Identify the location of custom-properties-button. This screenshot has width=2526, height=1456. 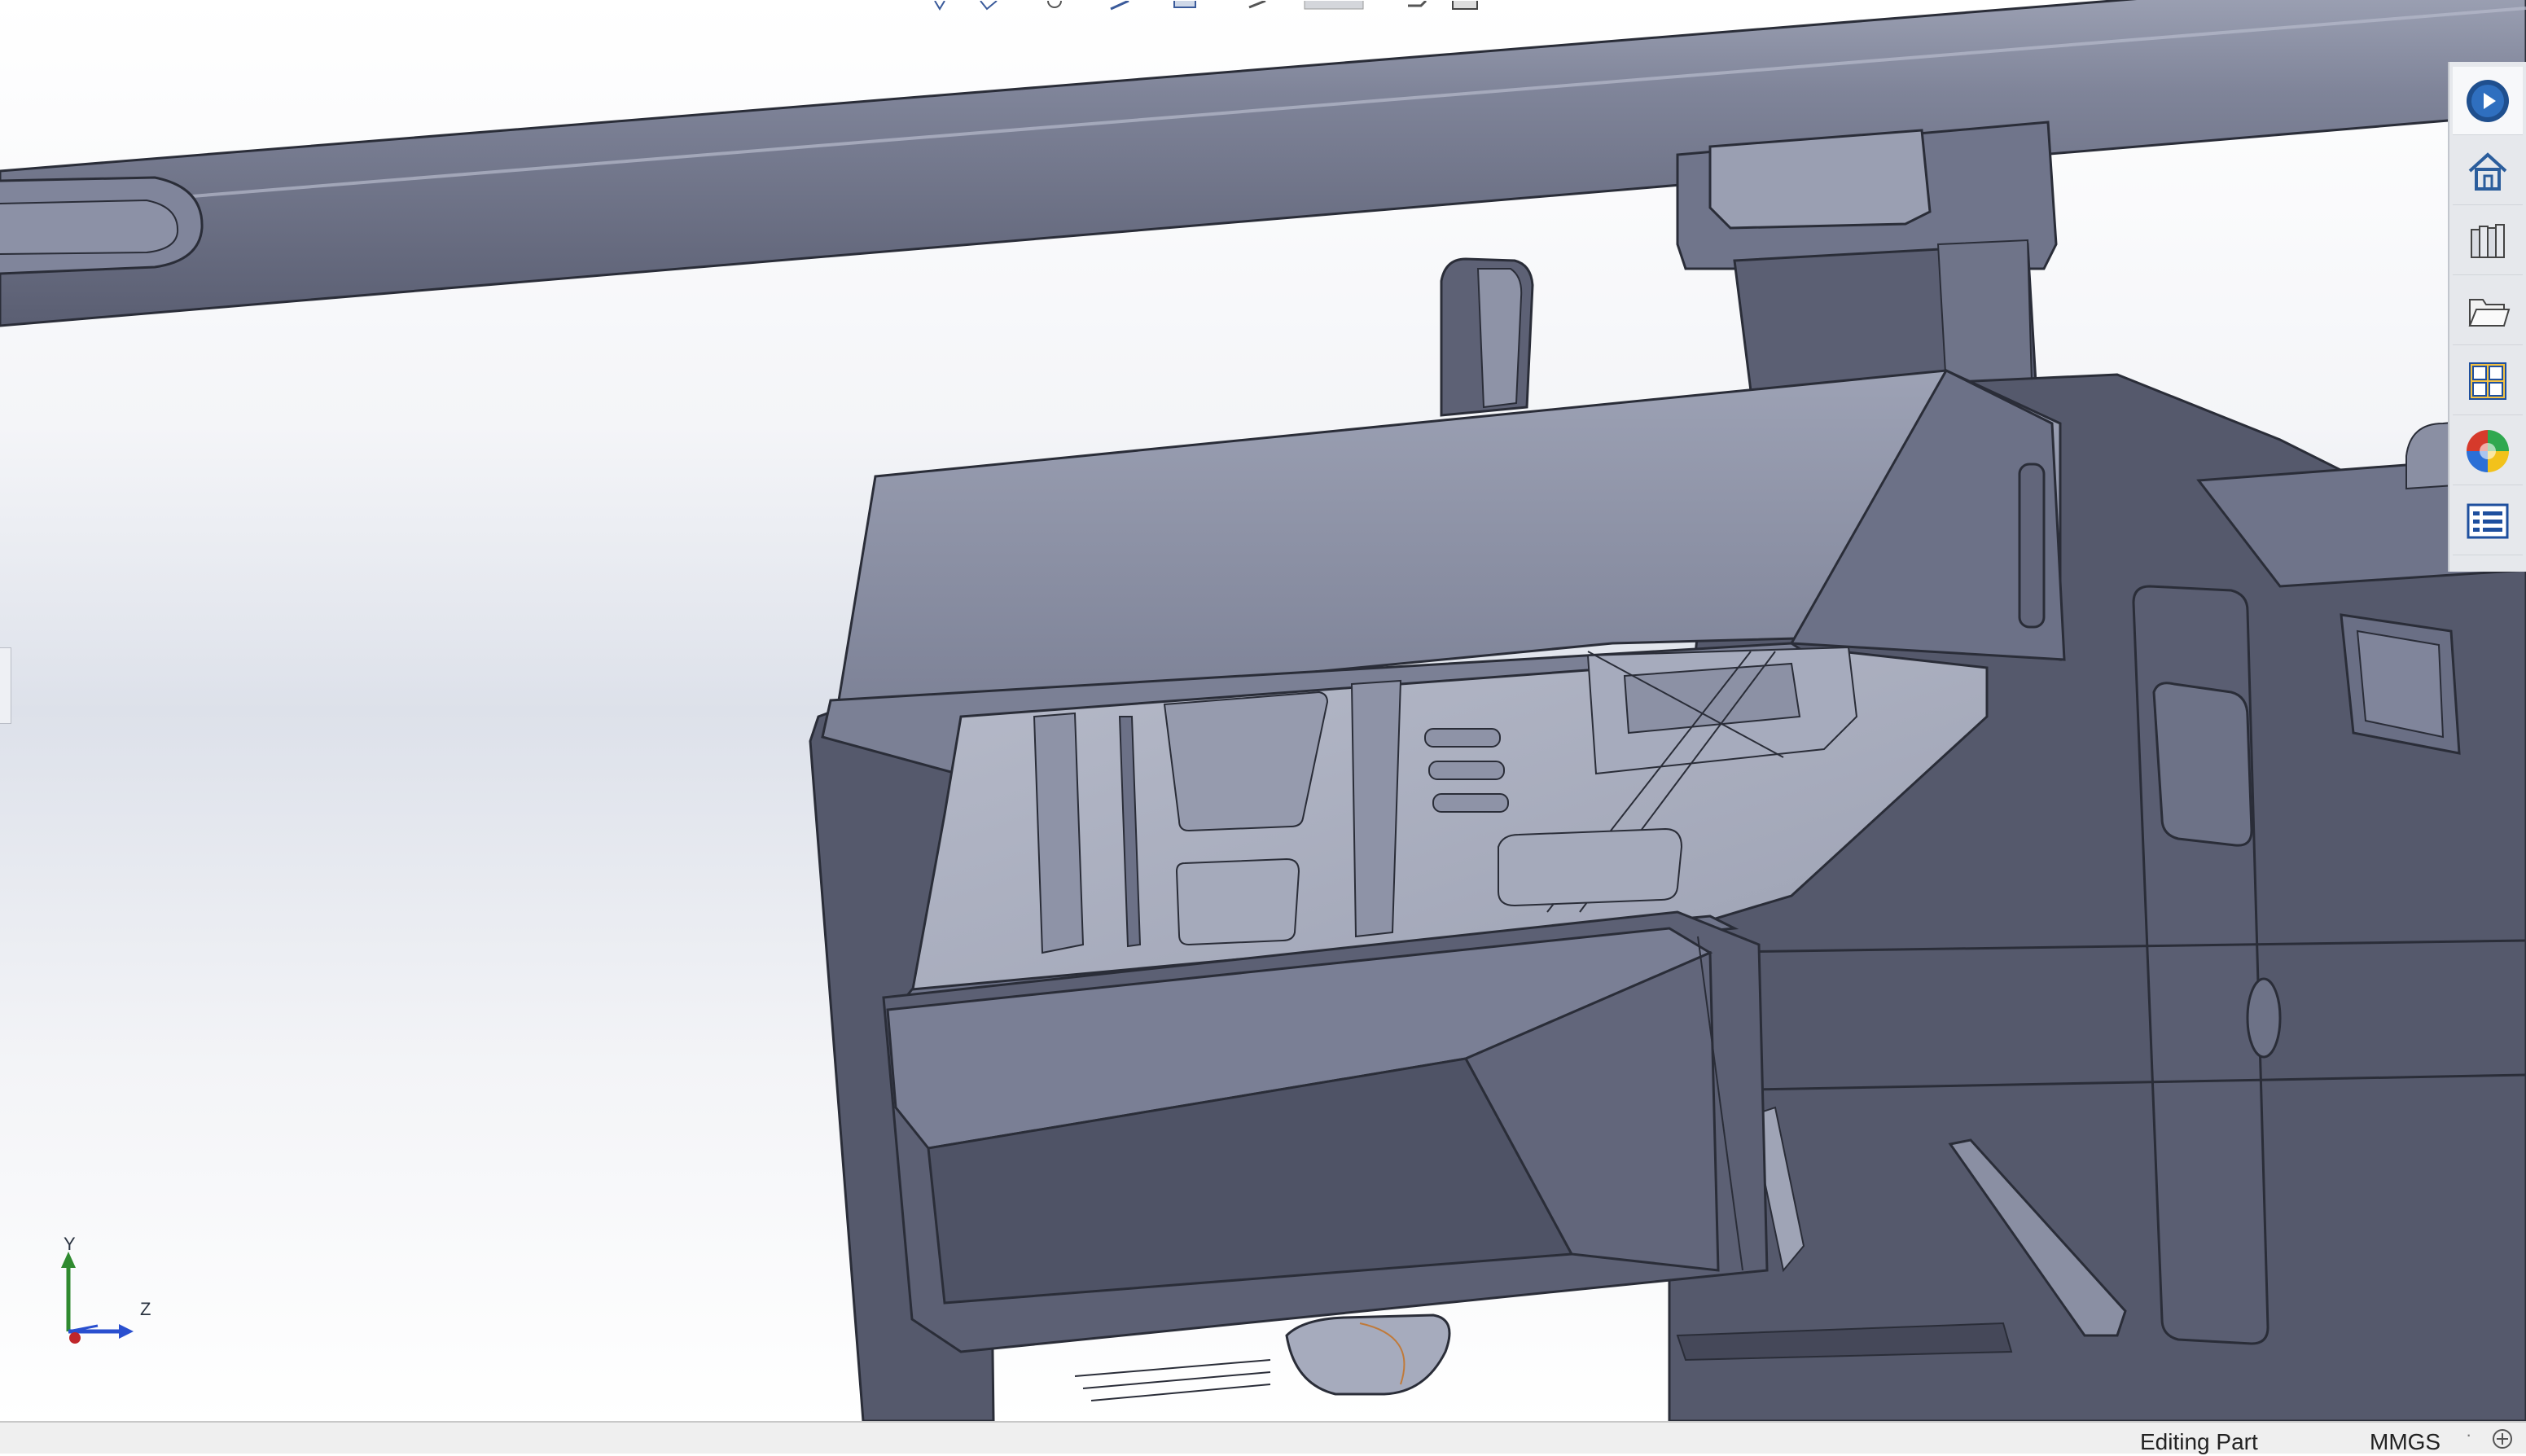
(2488, 521).